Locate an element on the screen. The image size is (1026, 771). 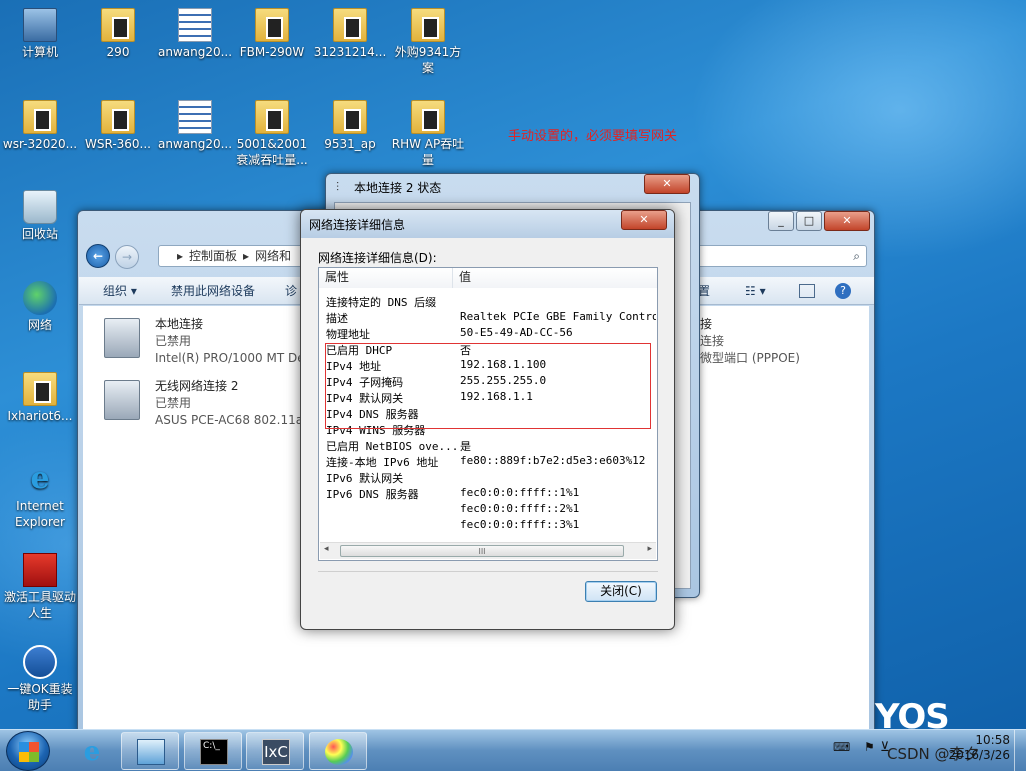
recycle-bin-icon is located at coordinates (40, 207).